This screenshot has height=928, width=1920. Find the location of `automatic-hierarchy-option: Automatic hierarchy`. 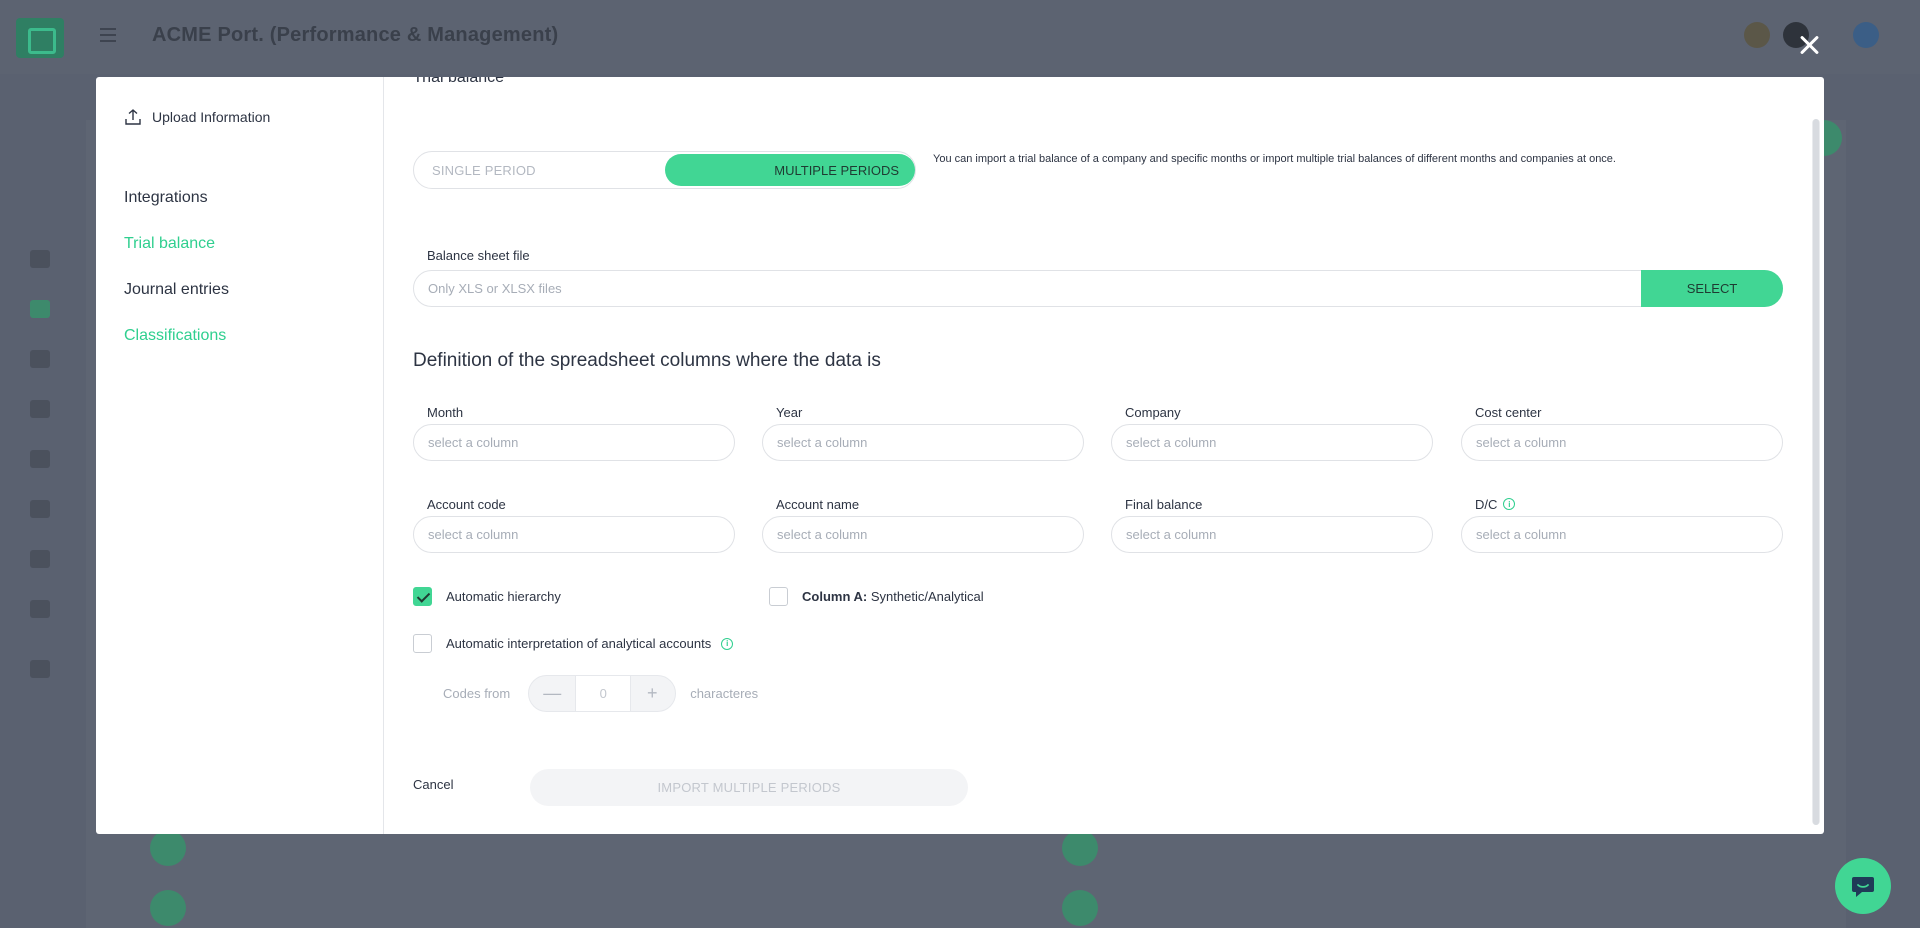

automatic-hierarchy-option: Automatic hierarchy is located at coordinates (487, 596).